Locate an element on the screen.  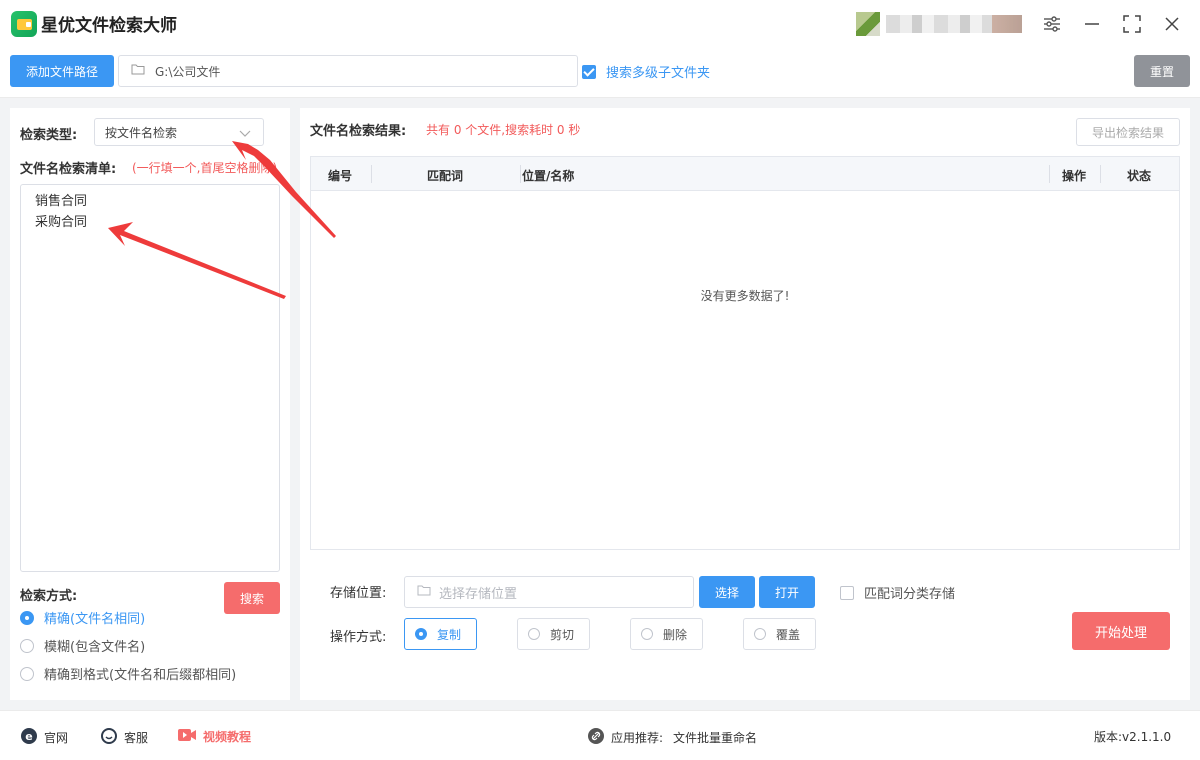
col-location: 位置/名称 is located at coordinates (548, 176).